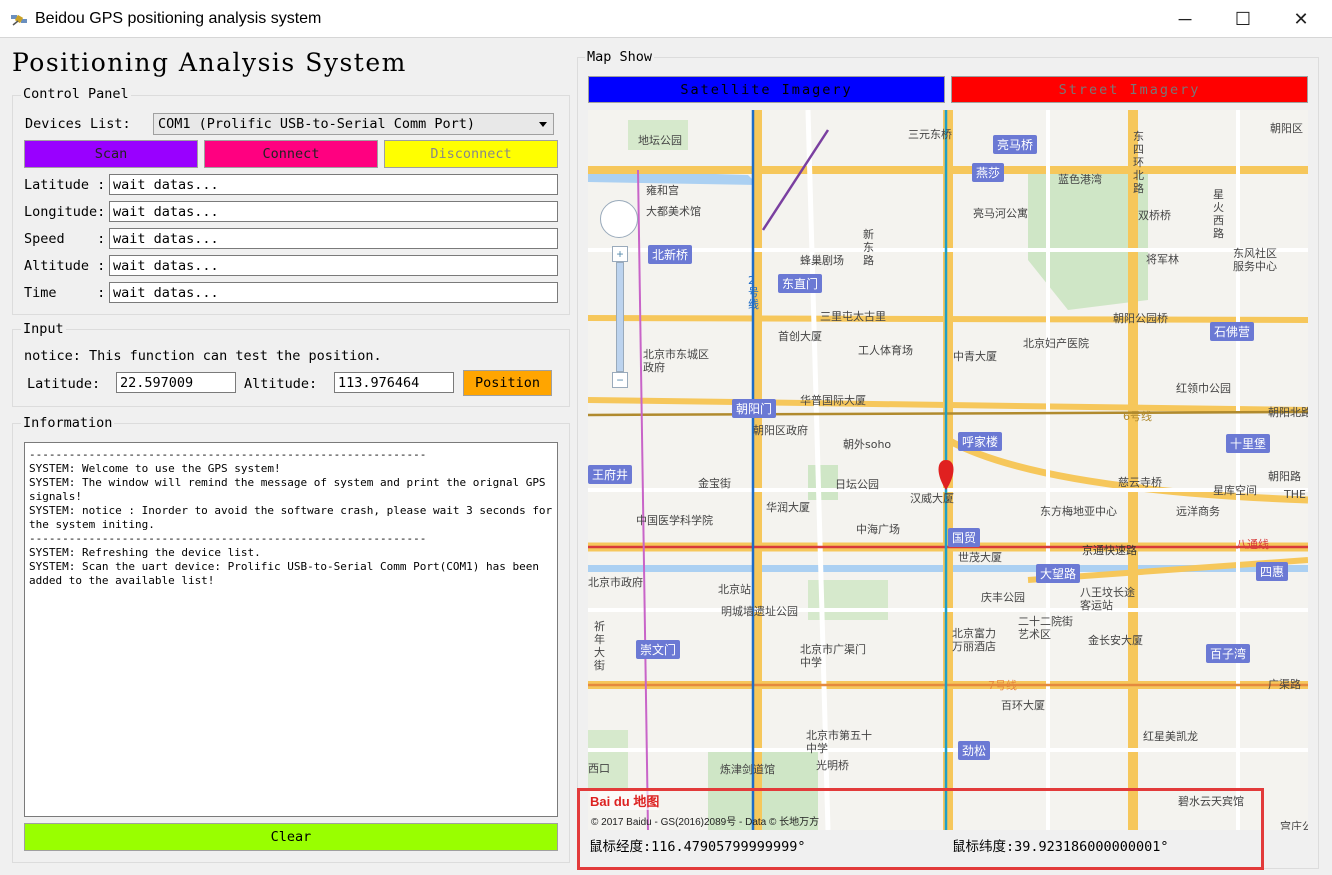 Image resolution: width=1332 pixels, height=875 pixels. I want to click on map-label: 东直门, so click(800, 283).